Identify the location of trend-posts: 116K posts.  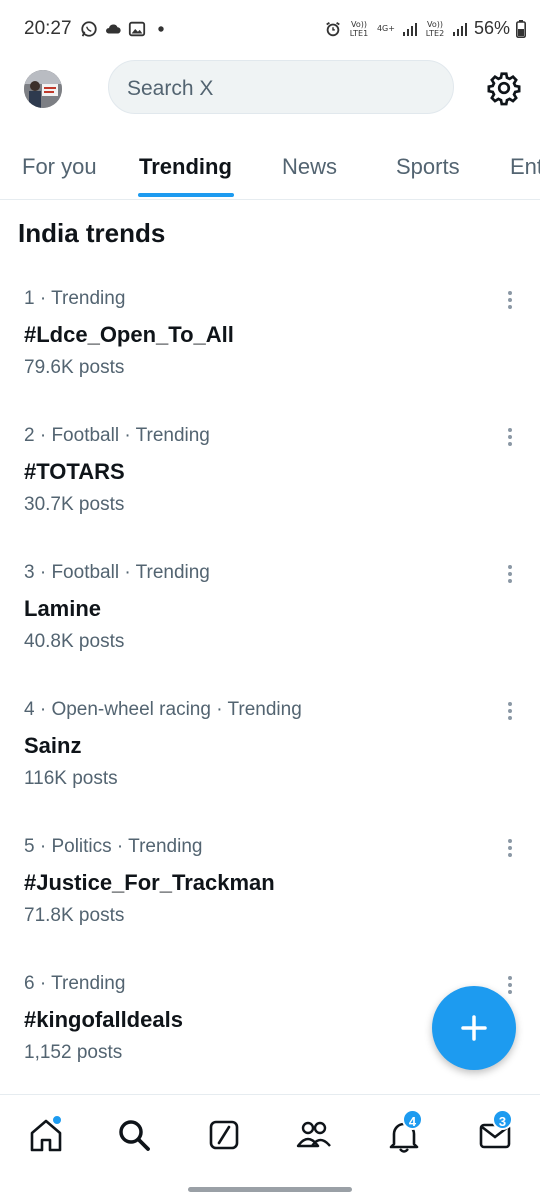
(71, 778).